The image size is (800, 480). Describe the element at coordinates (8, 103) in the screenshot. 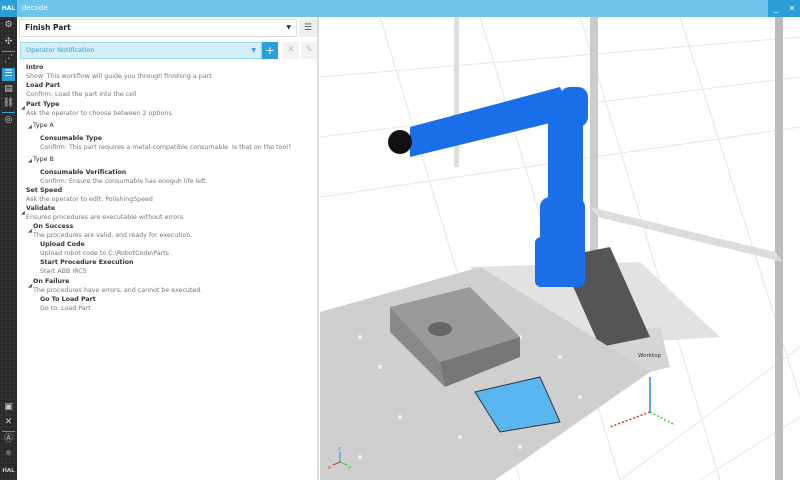

I see `link-icon: ⛓` at that location.